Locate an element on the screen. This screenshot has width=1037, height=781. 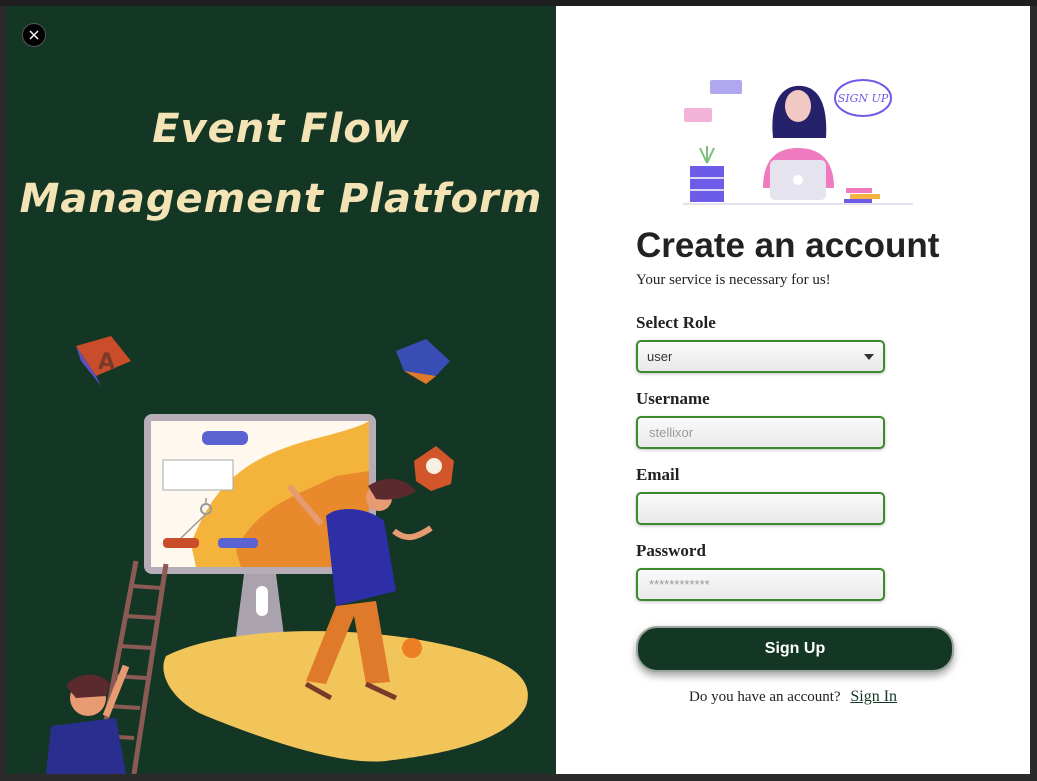
chevron-down-icon is located at coordinates (869, 356).